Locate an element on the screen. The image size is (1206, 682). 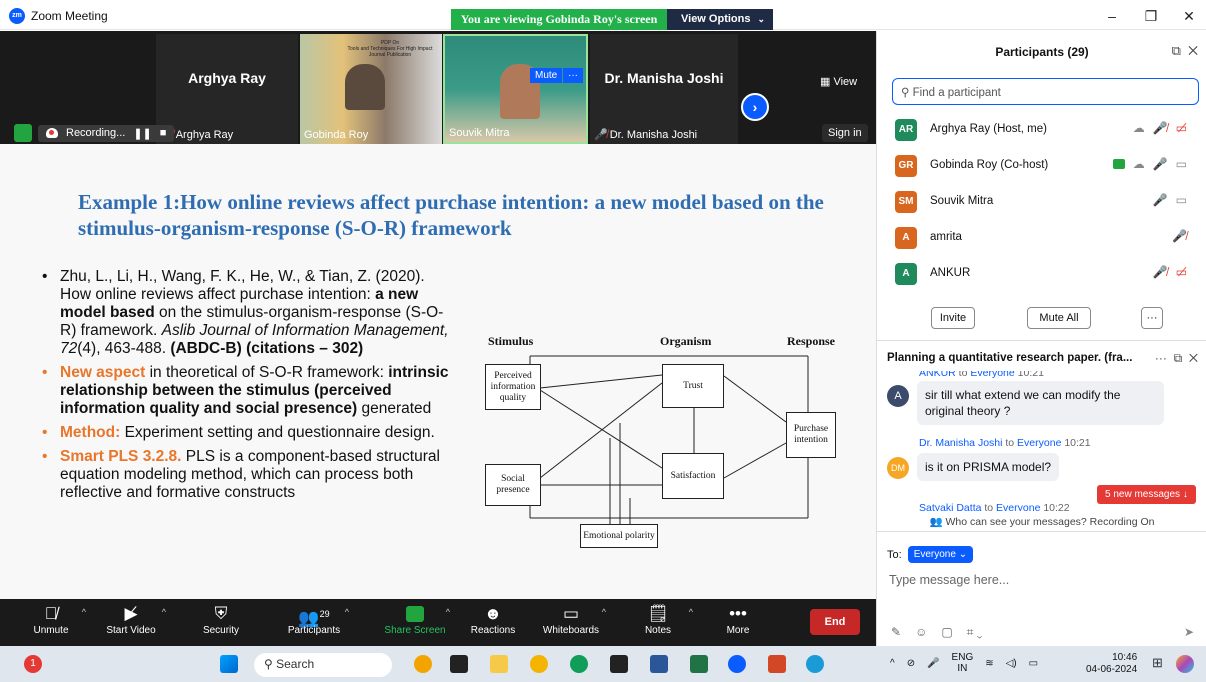
security-shield-icon is located at coordinates (23, 133).